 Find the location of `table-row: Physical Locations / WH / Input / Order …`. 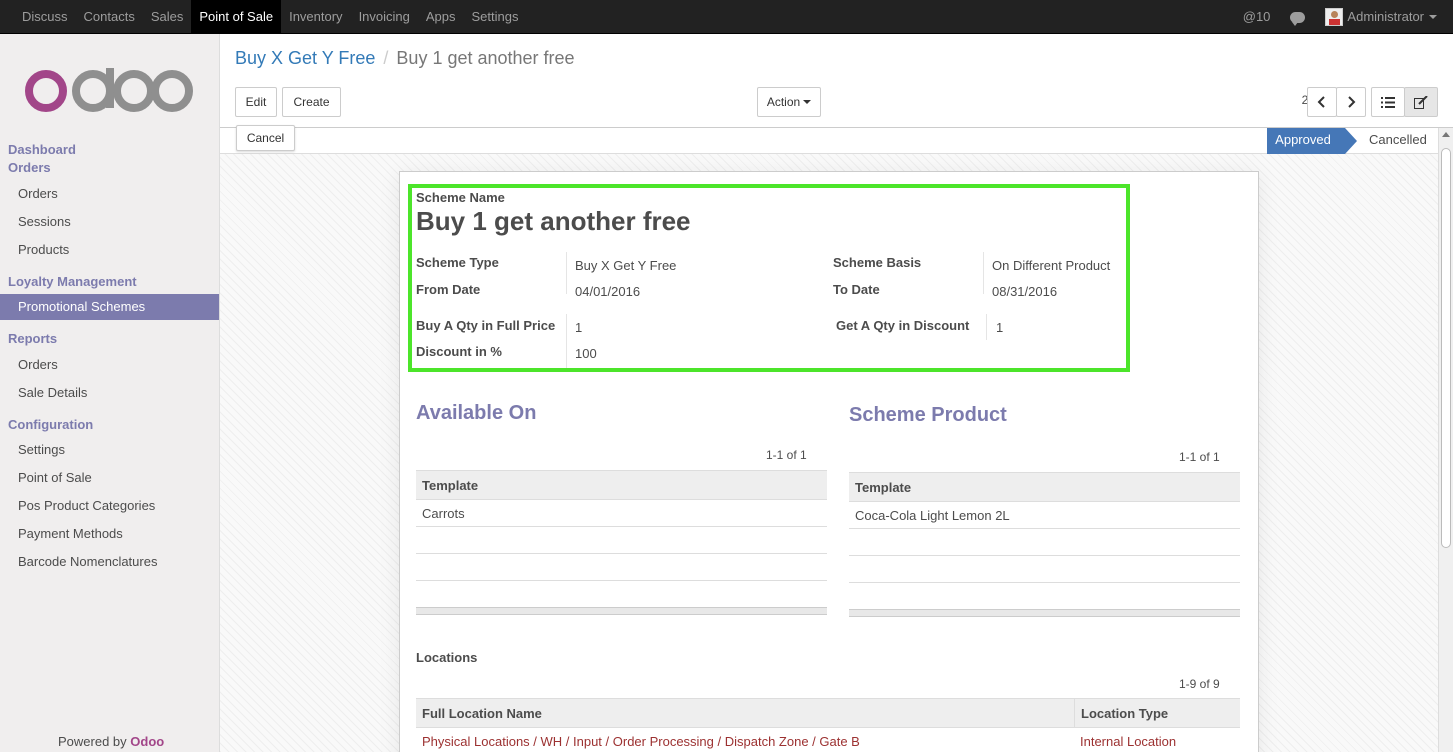

table-row: Physical Locations / WH / Input / Order … is located at coordinates (828, 740).